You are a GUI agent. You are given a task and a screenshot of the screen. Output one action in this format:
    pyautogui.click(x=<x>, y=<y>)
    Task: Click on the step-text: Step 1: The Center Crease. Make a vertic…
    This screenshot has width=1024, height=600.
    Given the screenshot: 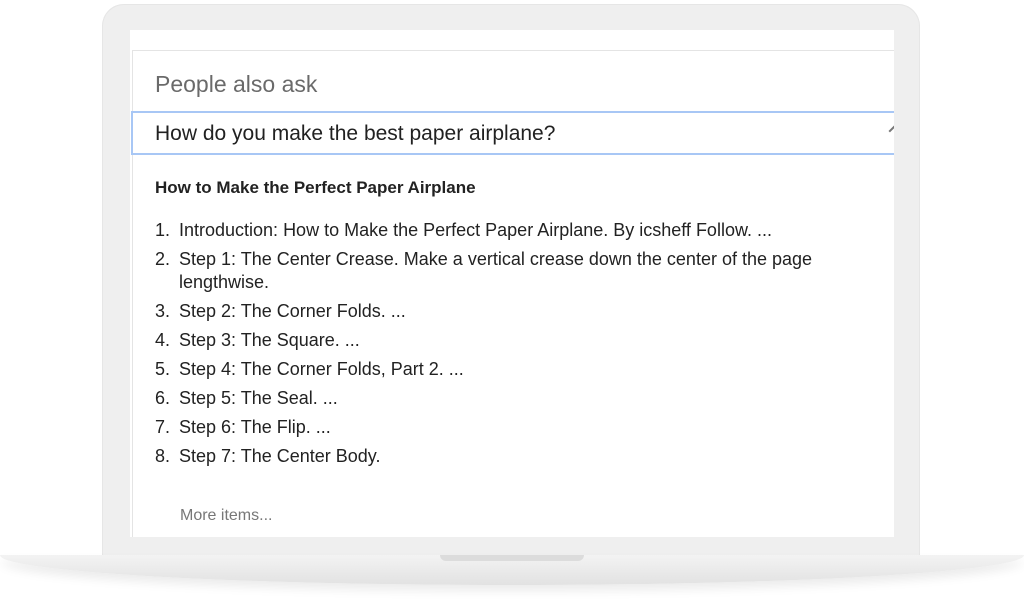 What is the action you would take?
    pyautogui.click(x=496, y=270)
    